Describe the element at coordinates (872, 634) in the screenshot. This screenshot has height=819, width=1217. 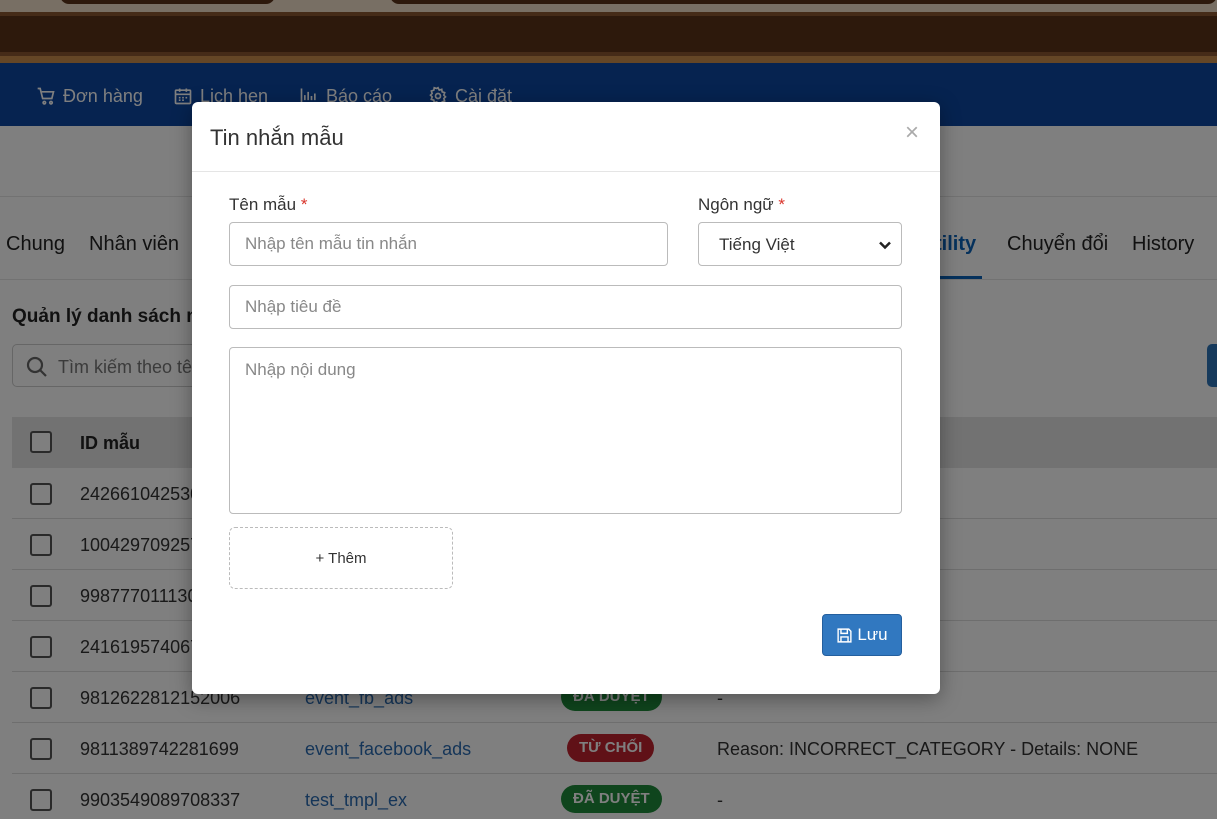
I see `save-button-label: Lưu` at that location.